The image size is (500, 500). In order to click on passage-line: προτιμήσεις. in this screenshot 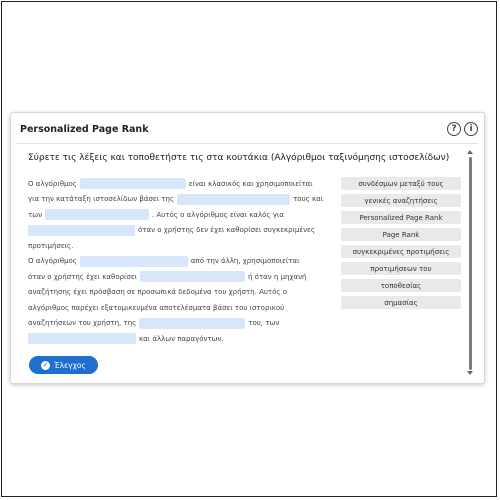, I will do `click(180, 246)`.